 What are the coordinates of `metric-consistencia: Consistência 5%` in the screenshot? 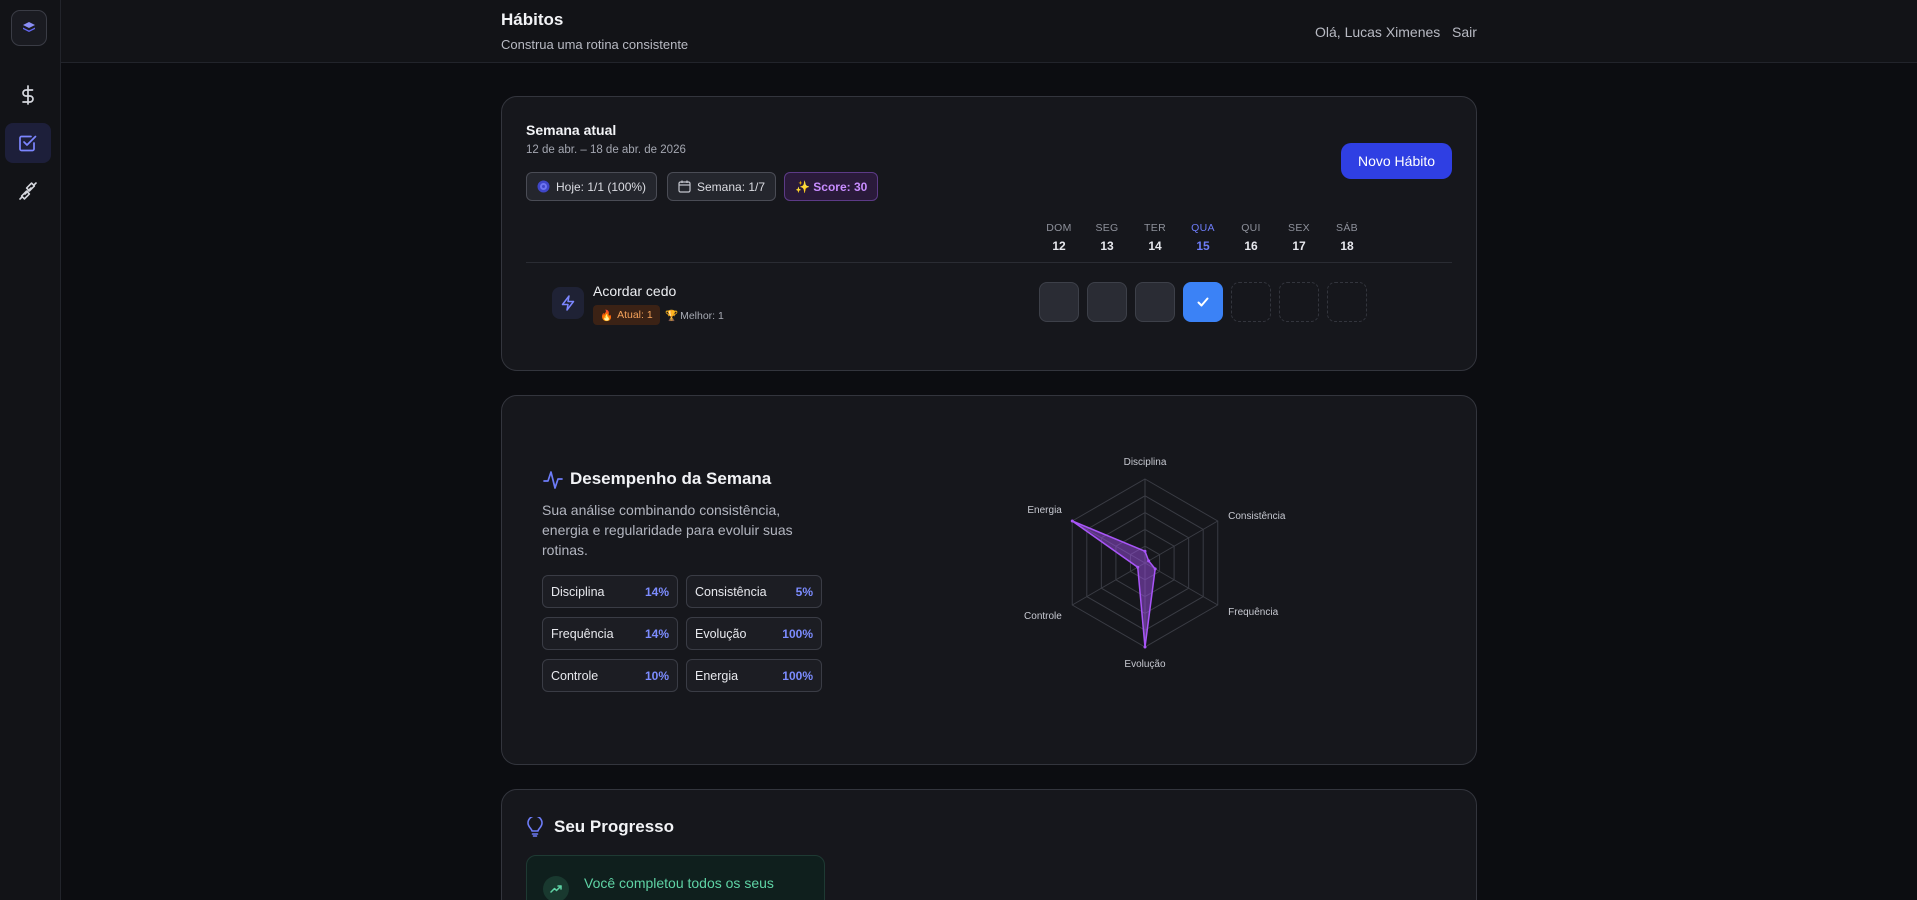 It's located at (754, 591).